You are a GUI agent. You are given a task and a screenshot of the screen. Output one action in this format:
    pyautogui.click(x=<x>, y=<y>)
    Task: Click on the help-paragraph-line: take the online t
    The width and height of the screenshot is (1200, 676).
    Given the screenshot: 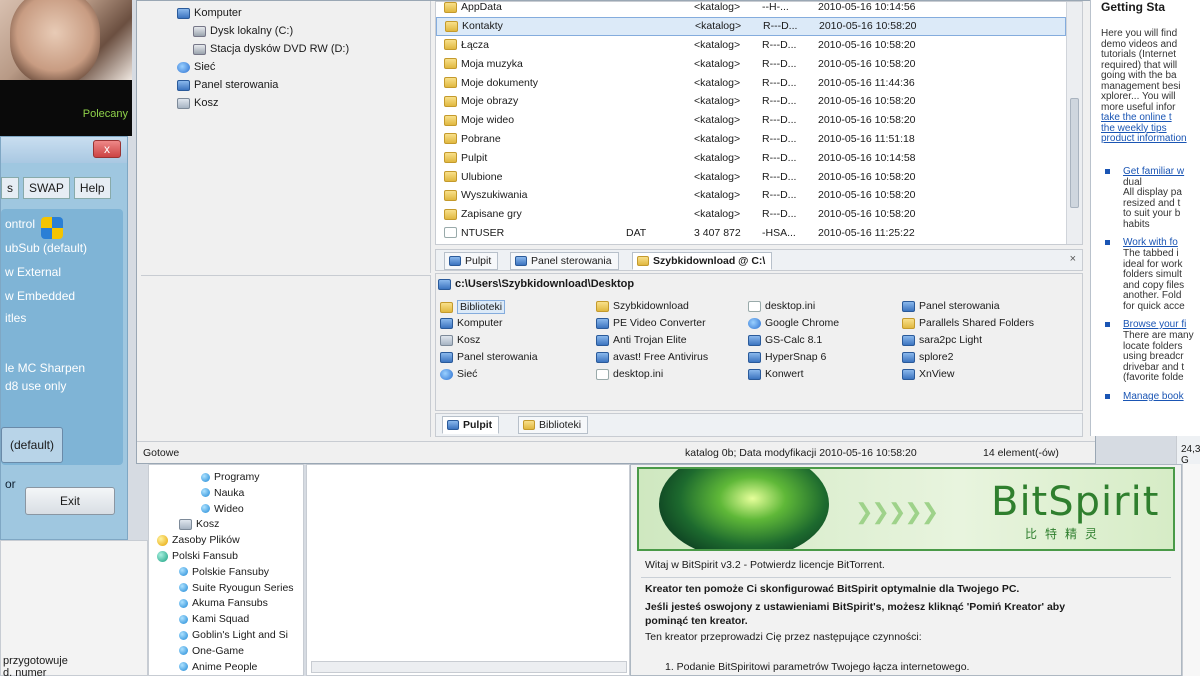 What is the action you would take?
    pyautogui.click(x=1136, y=117)
    